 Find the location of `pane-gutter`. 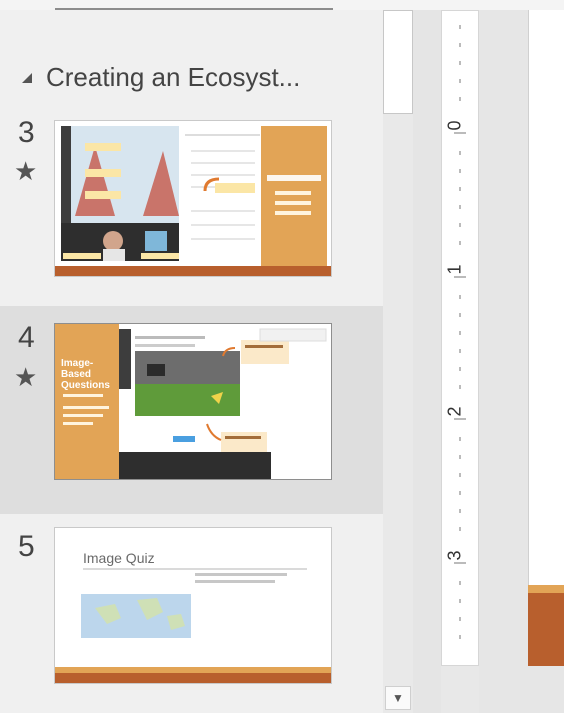

pane-gutter is located at coordinates (427, 361).